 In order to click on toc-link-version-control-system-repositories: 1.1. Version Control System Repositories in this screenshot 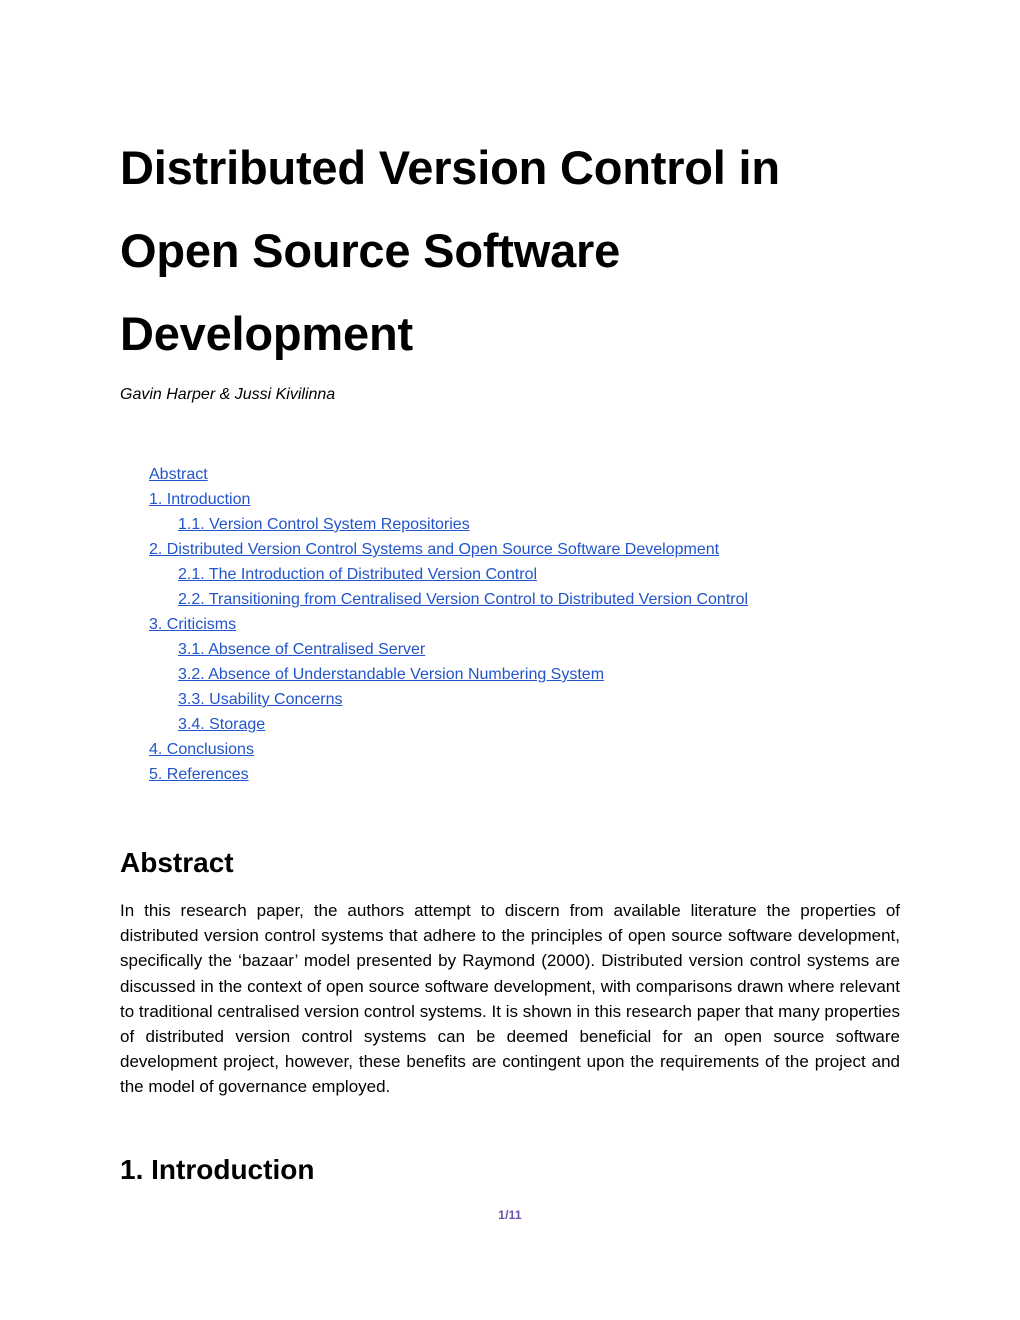, I will do `click(324, 524)`.